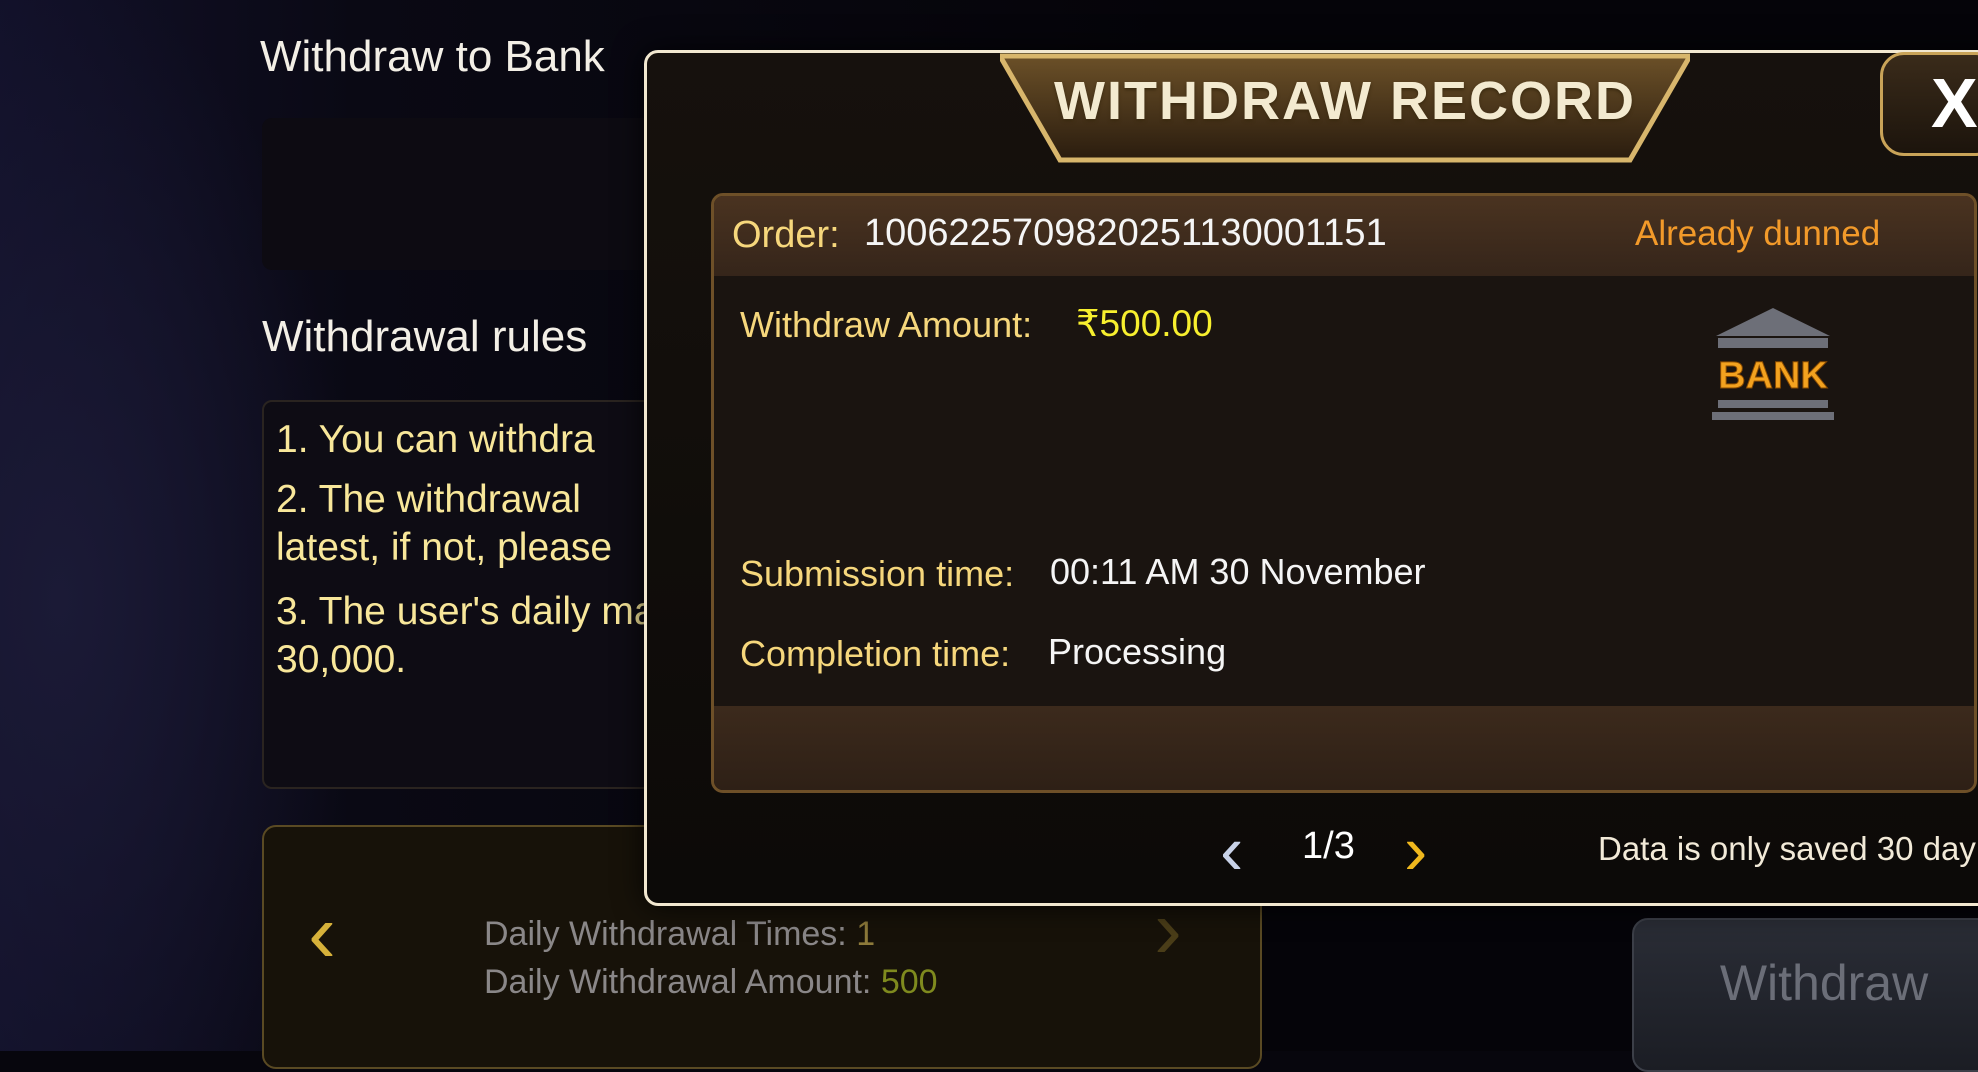 The width and height of the screenshot is (1978, 1072). Describe the element at coordinates (322, 933) in the screenshot. I see `chevron-left-icon: ‹` at that location.